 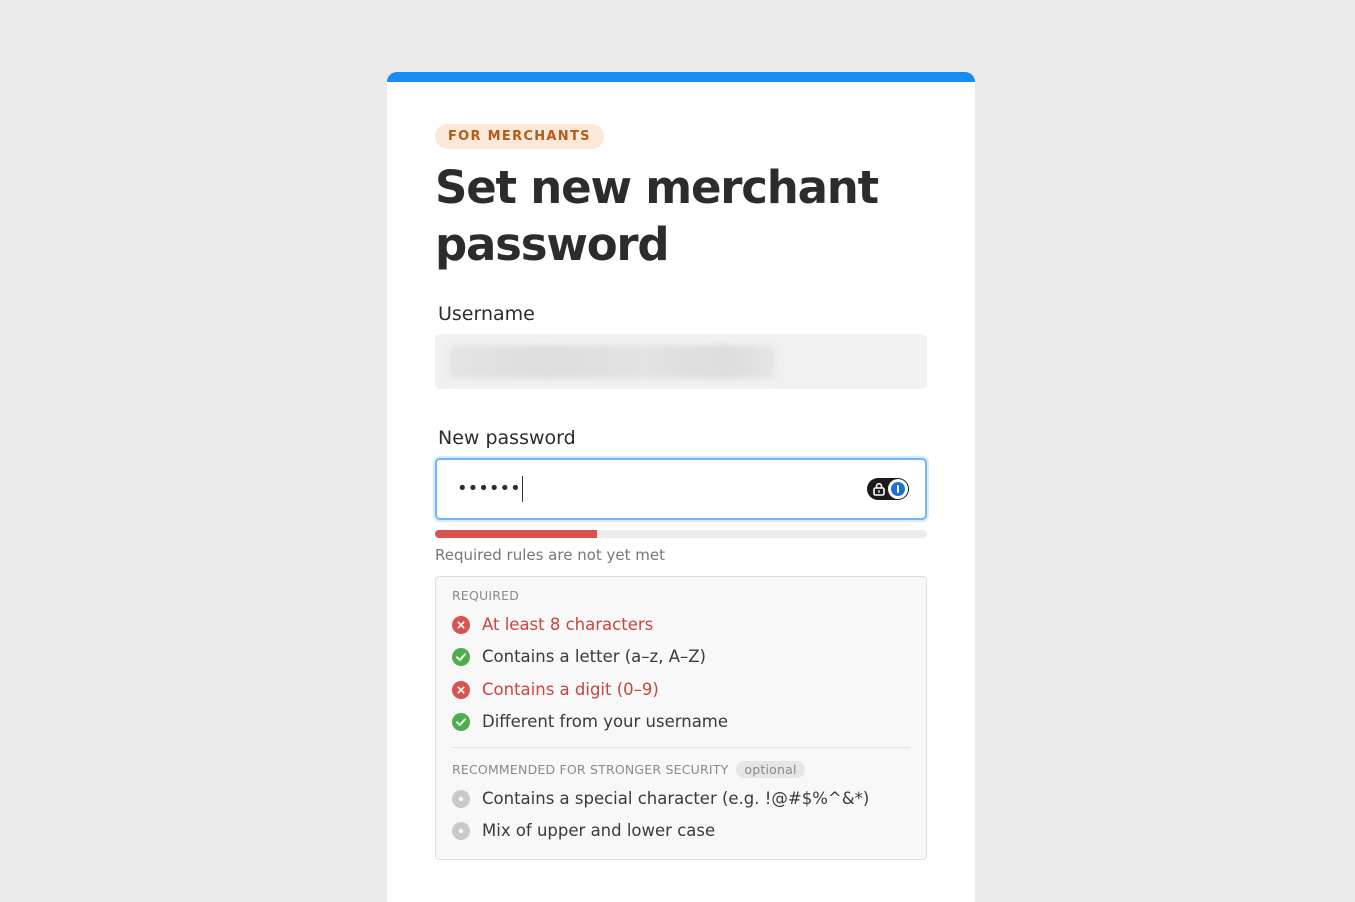 I want to click on password-manager-logo-icon, so click(x=898, y=489).